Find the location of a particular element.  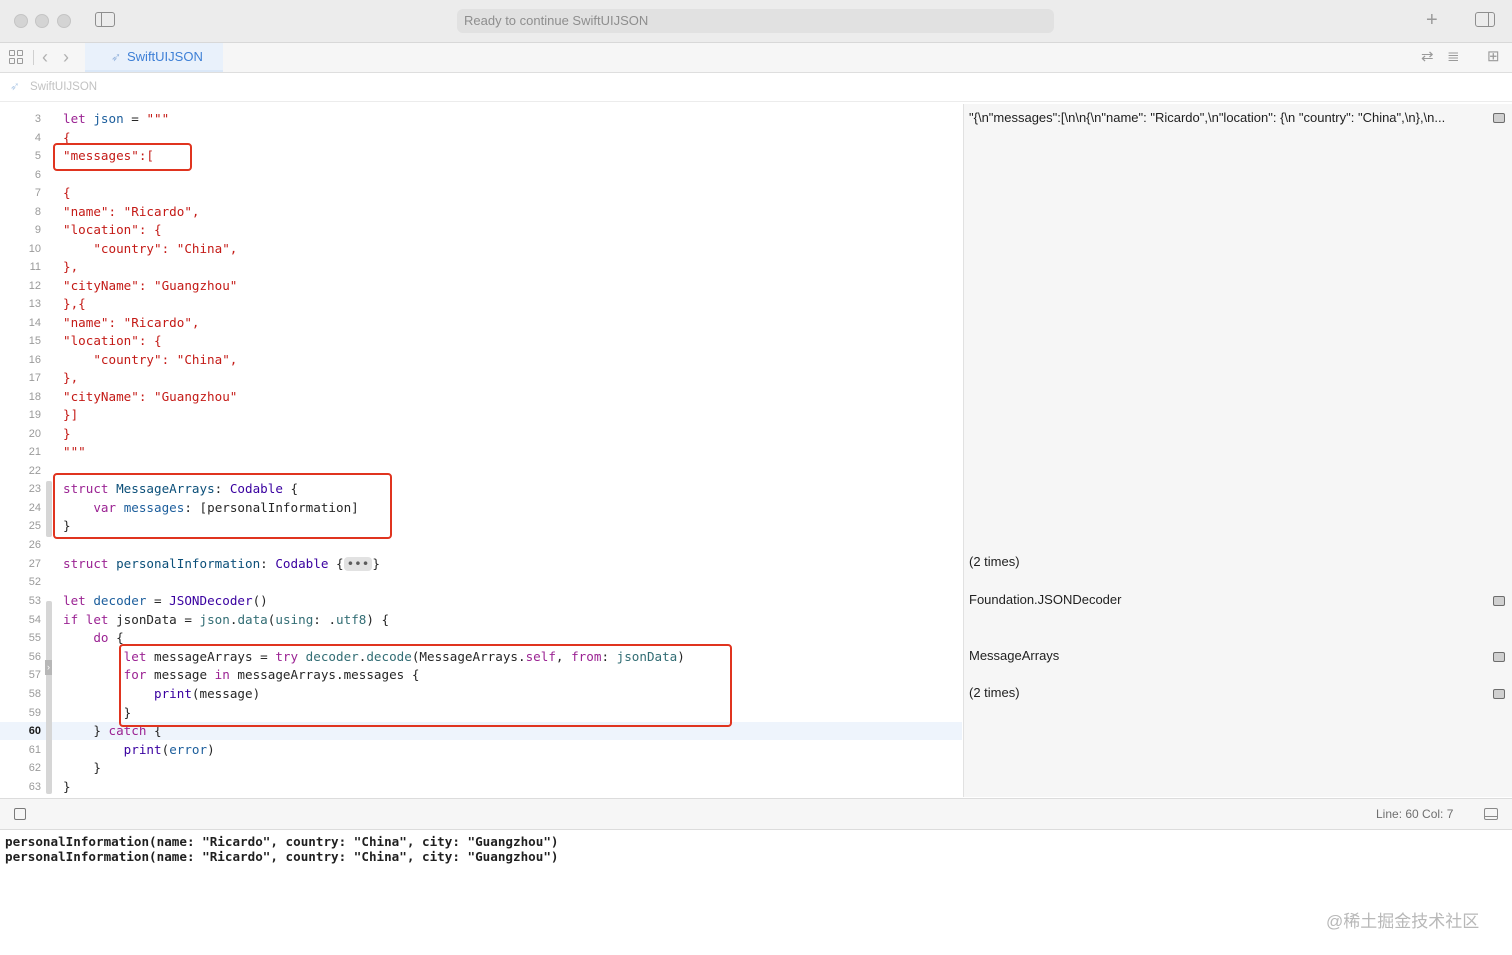

code-text: do { is located at coordinates (93, 638).